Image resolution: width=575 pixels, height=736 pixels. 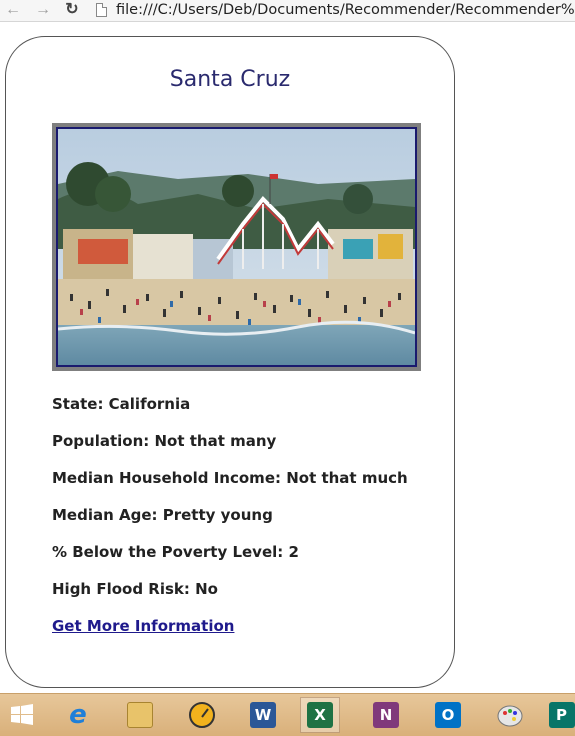 What do you see at coordinates (72, 10) in the screenshot?
I see `reload-icon: ↻` at bounding box center [72, 10].